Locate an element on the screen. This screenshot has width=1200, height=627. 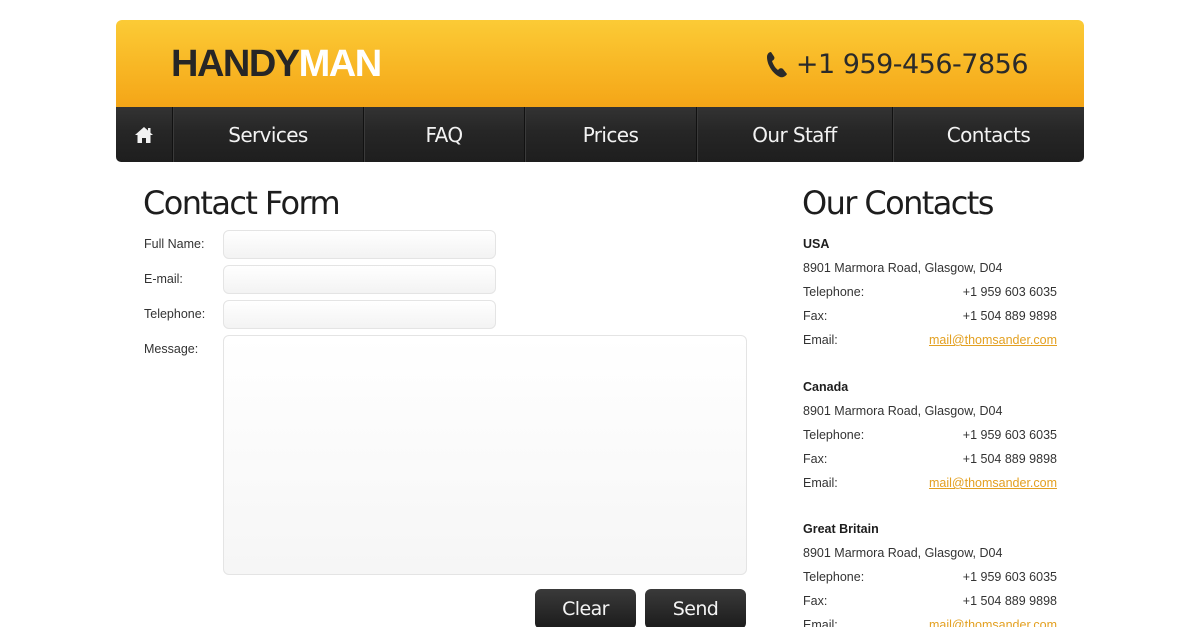
header-phone: +1 959-456-7856 is located at coordinates (897, 64).